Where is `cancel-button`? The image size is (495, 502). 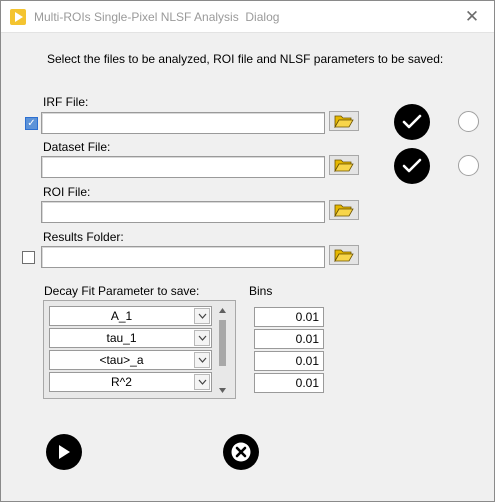 cancel-button is located at coordinates (241, 452).